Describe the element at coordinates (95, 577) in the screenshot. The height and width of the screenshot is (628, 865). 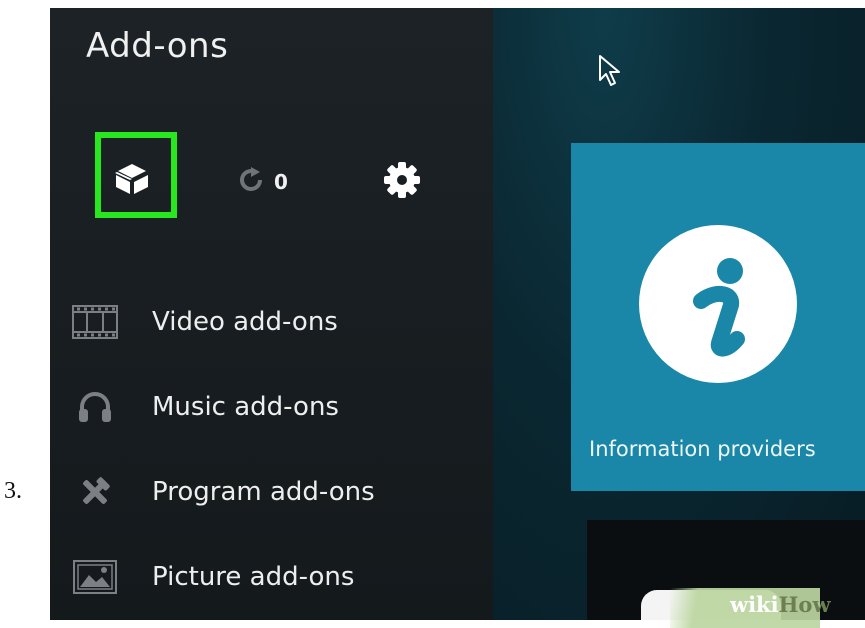
I see `picture-icon` at that location.